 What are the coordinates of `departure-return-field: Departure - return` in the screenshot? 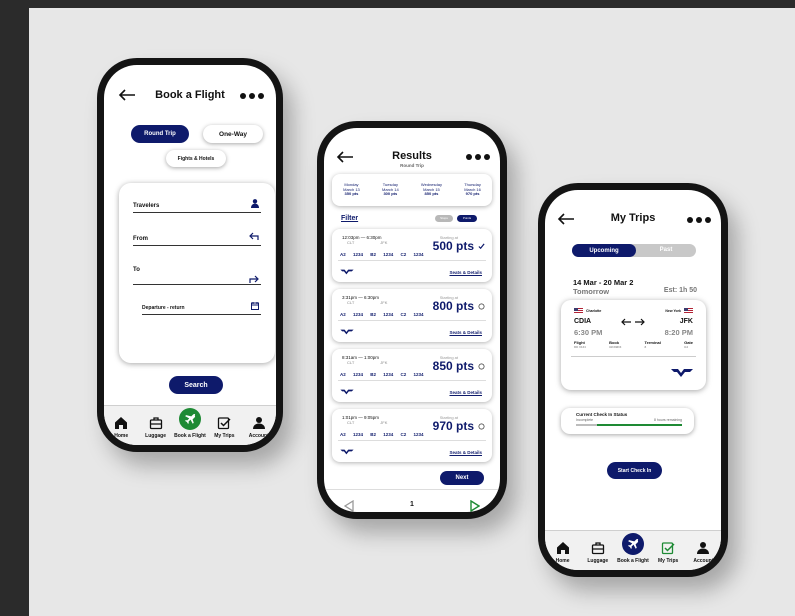 It's located at (201, 310).